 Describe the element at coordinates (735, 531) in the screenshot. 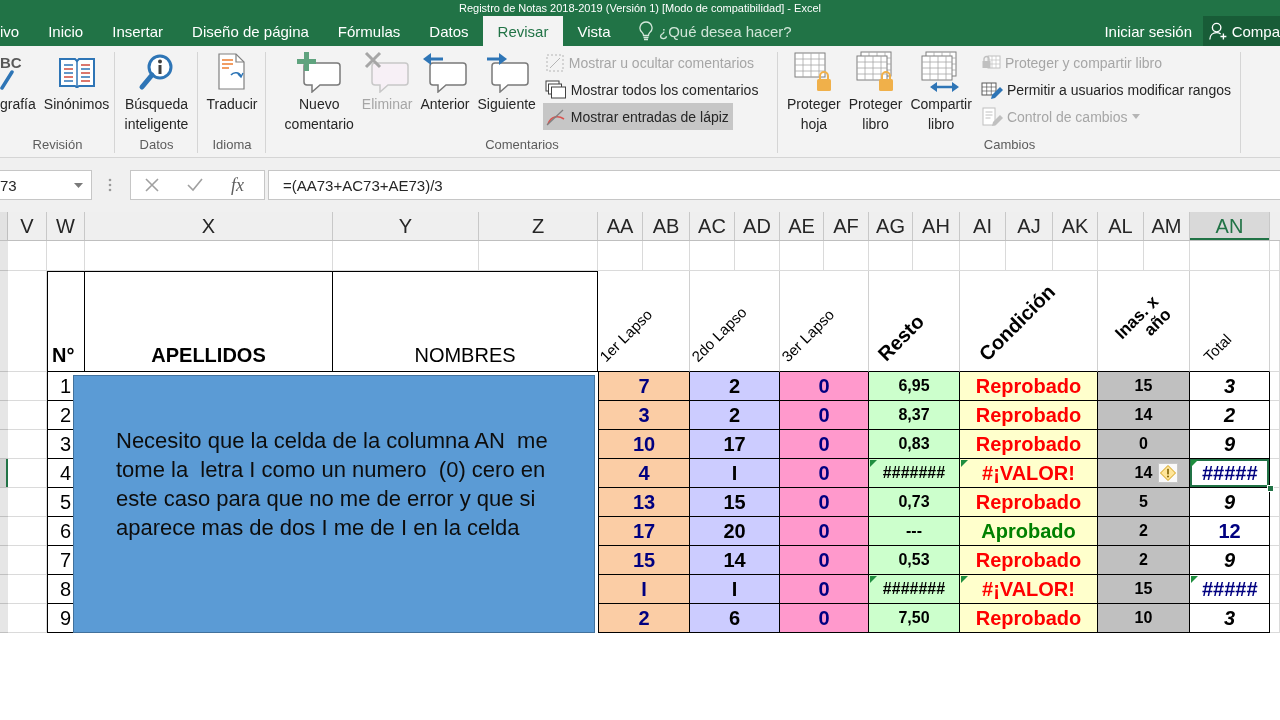

I see `table-cell: 20` at that location.